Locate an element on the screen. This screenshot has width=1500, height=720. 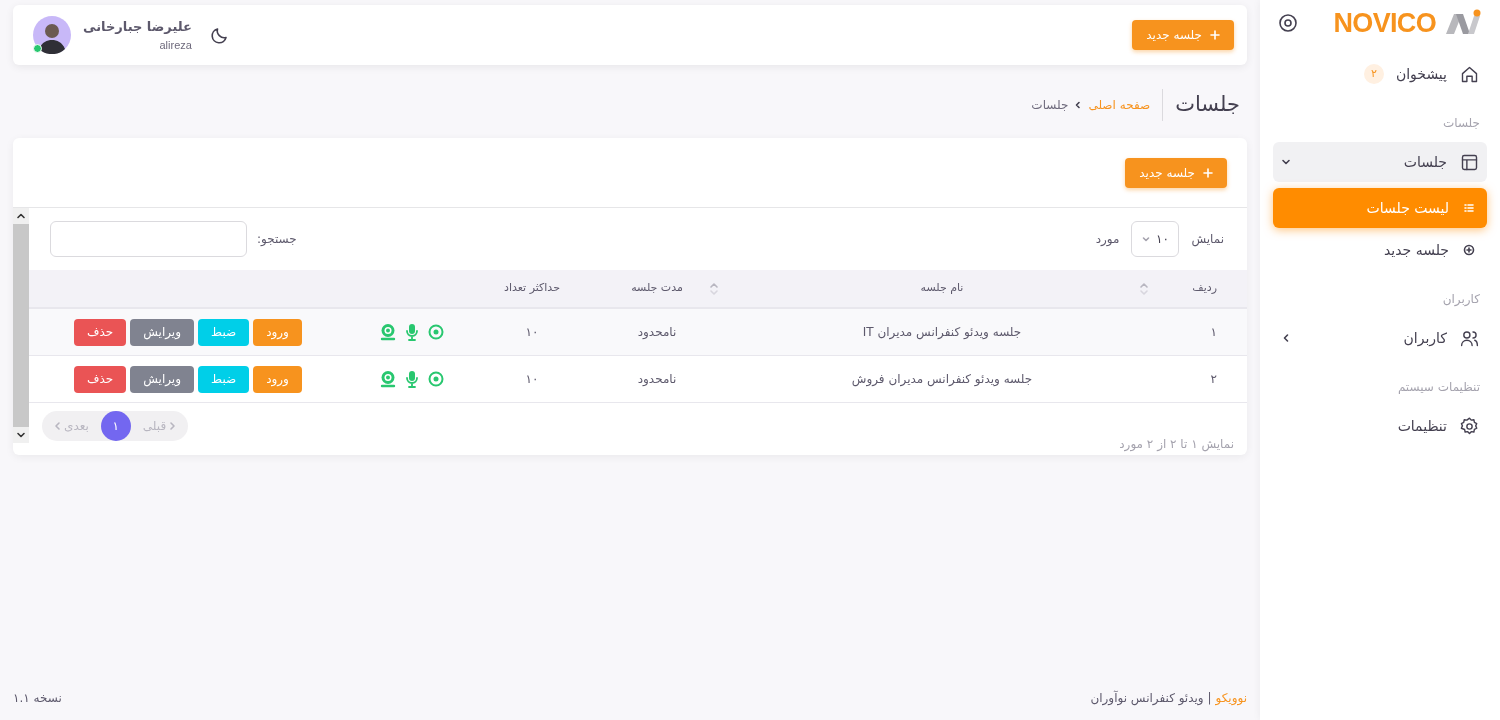
chevron-down-icon is located at coordinates (1146, 239).